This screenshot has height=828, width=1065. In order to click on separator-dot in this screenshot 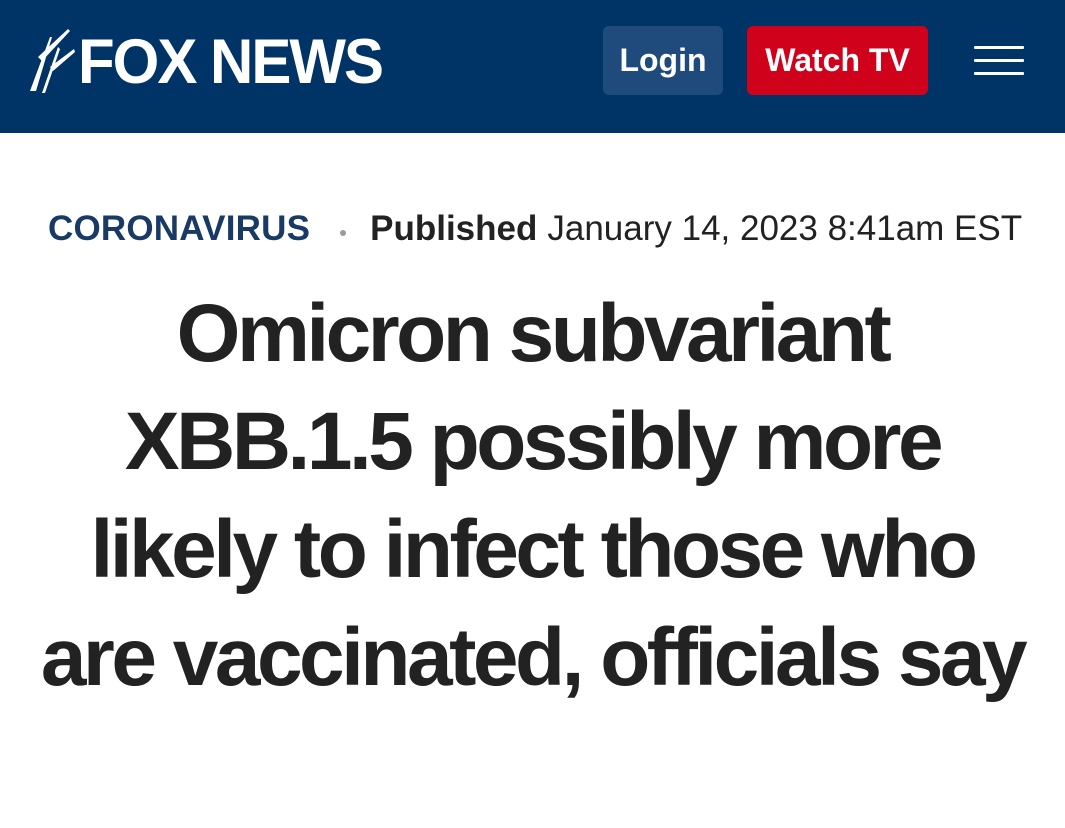, I will do `click(343, 233)`.